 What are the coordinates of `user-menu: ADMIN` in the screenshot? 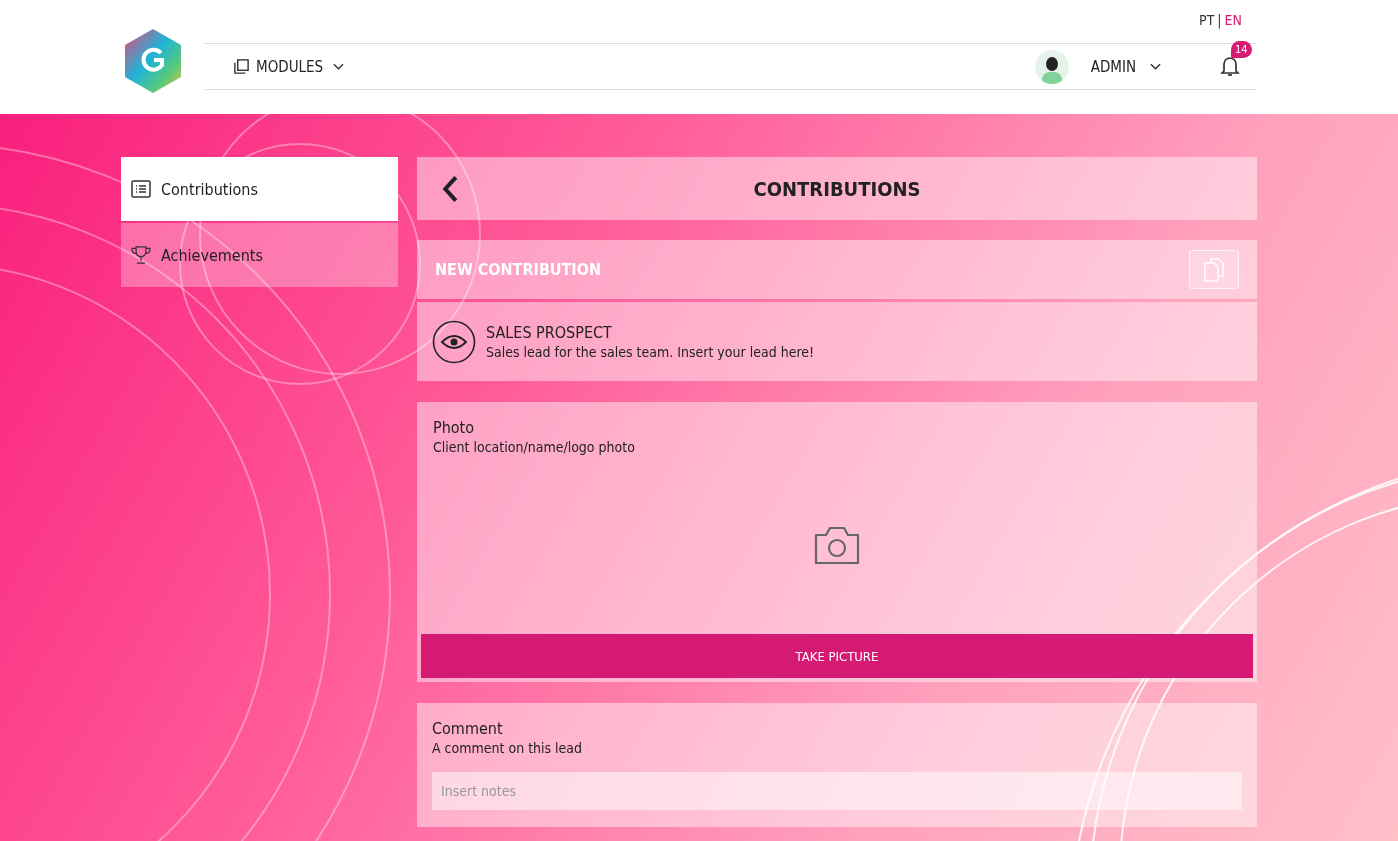 It's located at (1125, 66).